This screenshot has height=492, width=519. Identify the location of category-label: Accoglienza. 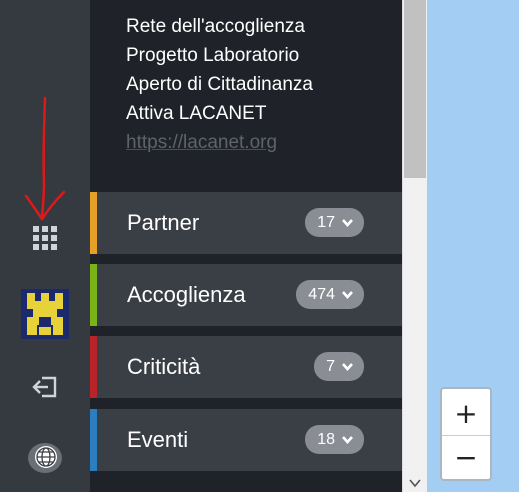
(186, 294).